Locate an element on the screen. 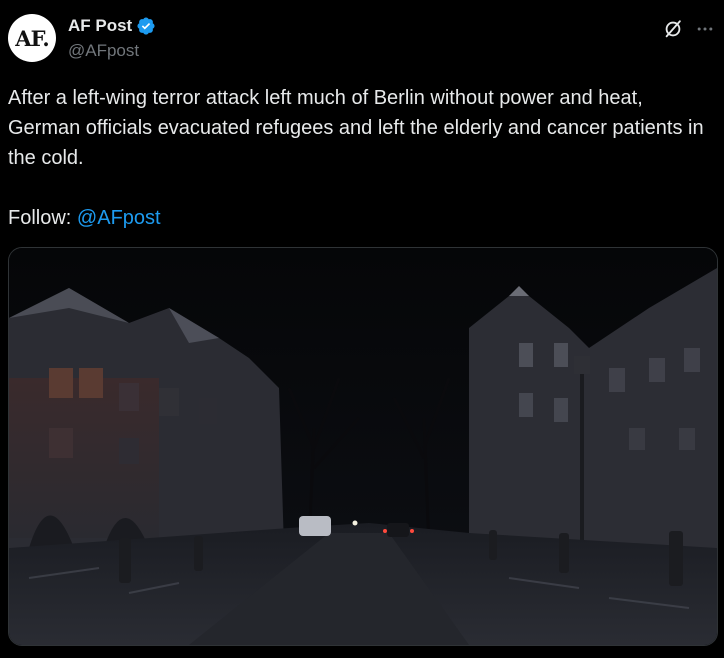 The height and width of the screenshot is (658, 724). verified-badge-icon is located at coordinates (146, 26).